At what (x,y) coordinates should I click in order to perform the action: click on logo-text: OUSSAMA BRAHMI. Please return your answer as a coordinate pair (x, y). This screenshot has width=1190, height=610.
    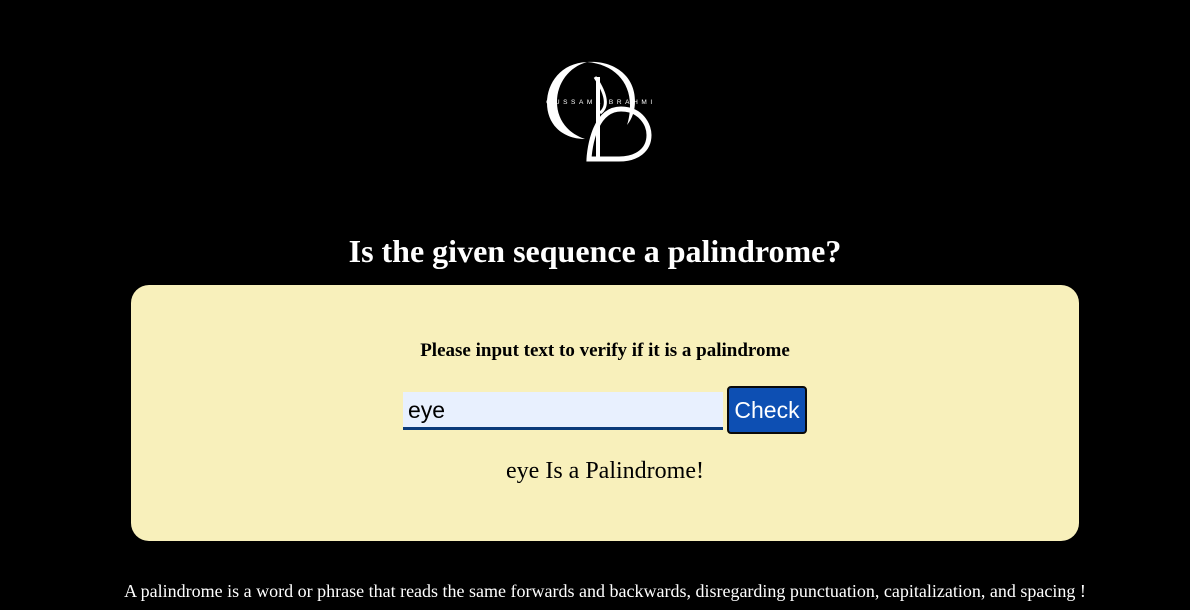
    Looking at the image, I should click on (601, 102).